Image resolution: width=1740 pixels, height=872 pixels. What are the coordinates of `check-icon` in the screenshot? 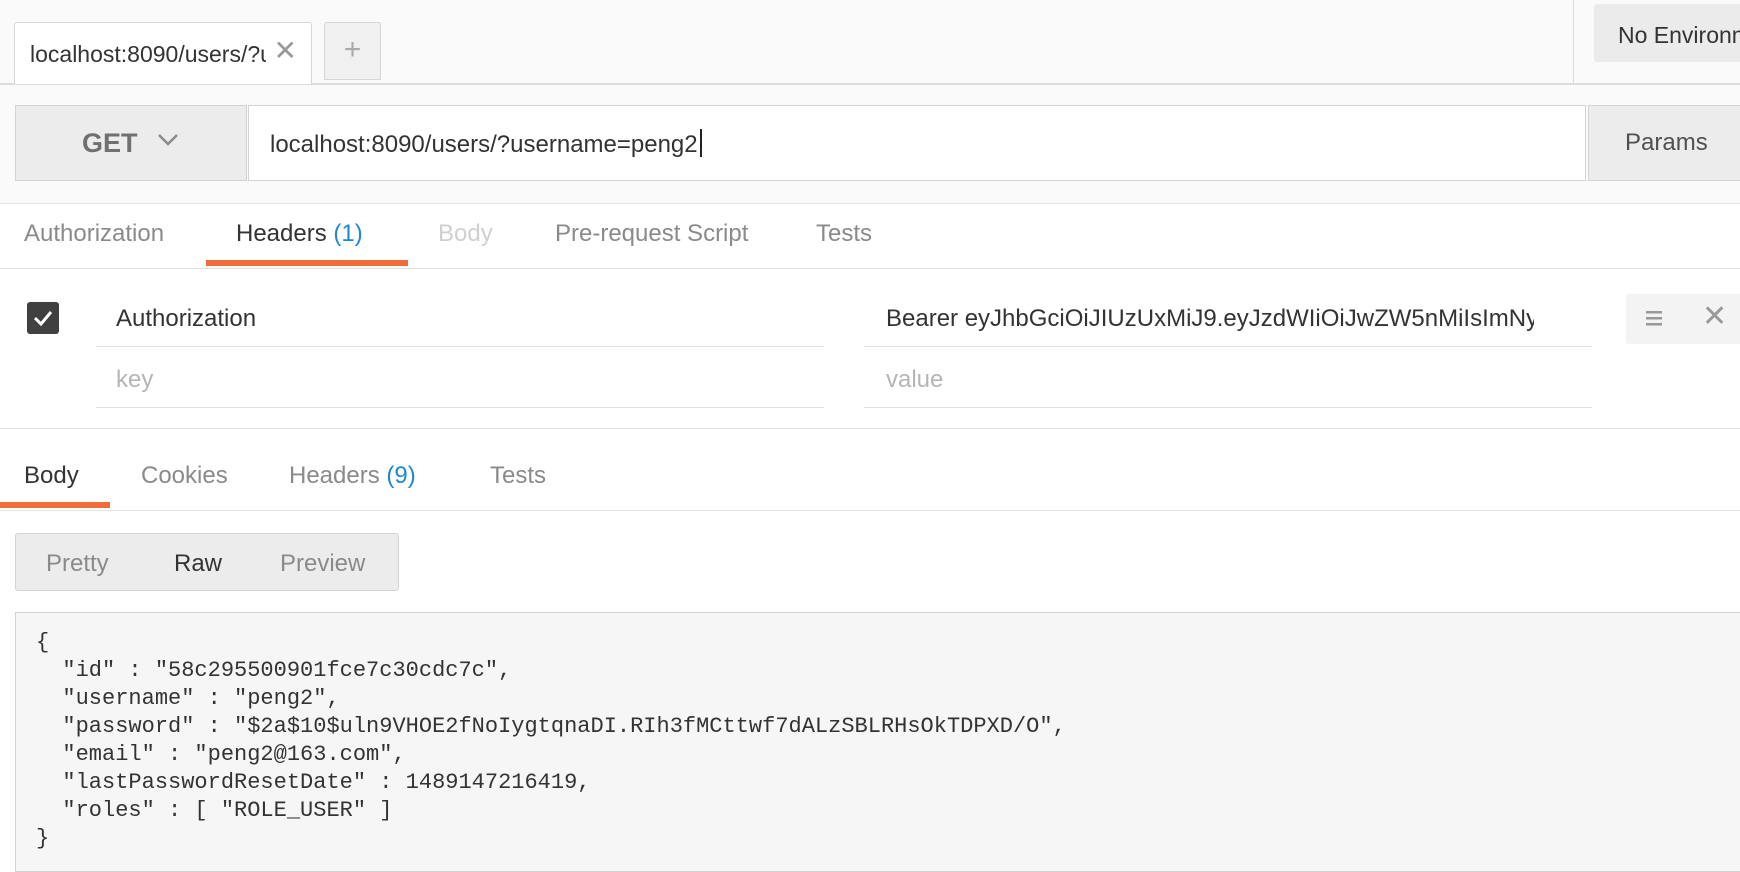 It's located at (43, 319).